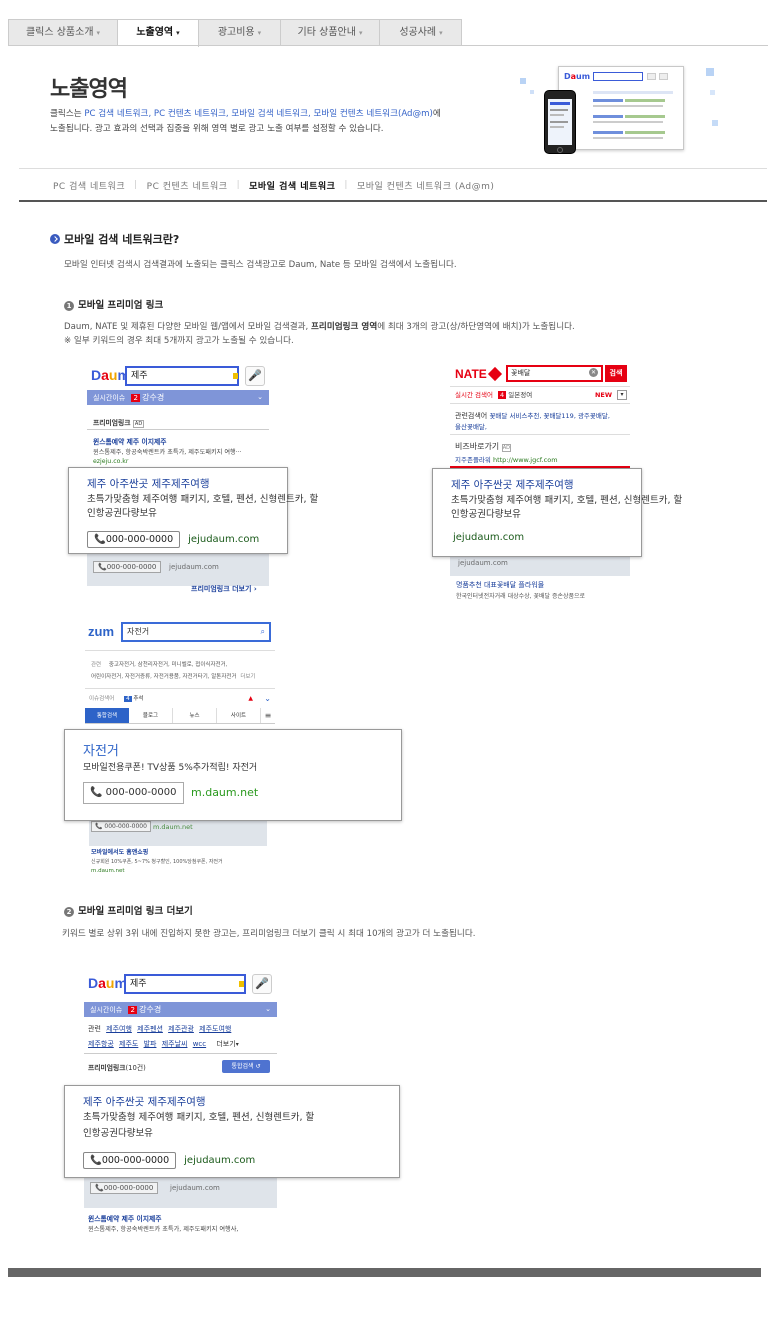 This screenshot has height=1317, width=777. What do you see at coordinates (263, 632) in the screenshot?
I see `search-icon: ⌕` at bounding box center [263, 632].